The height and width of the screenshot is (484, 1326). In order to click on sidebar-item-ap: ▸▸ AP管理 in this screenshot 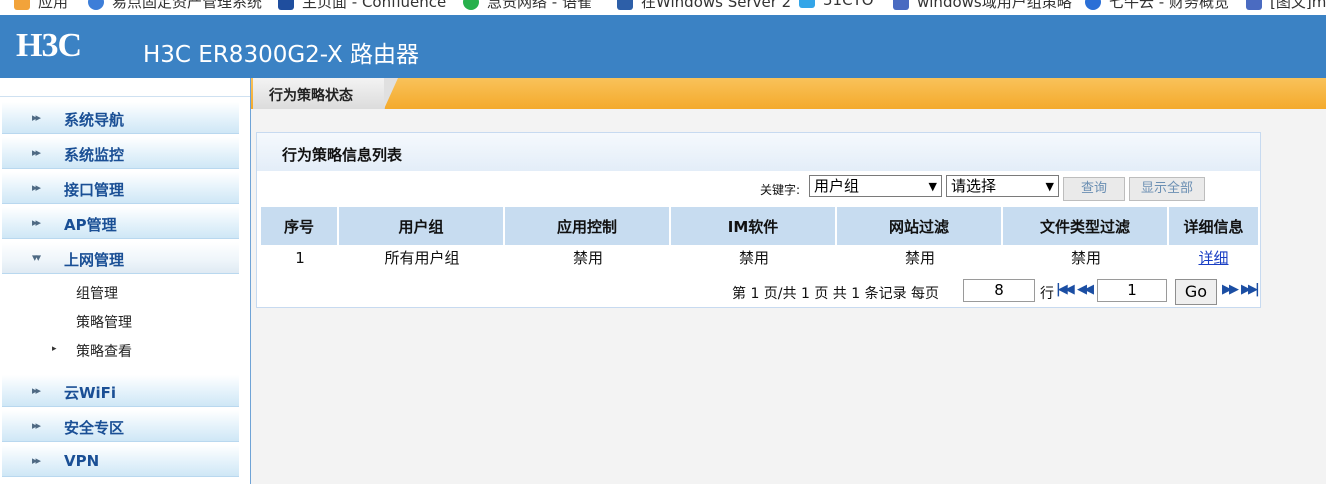, I will do `click(120, 223)`.